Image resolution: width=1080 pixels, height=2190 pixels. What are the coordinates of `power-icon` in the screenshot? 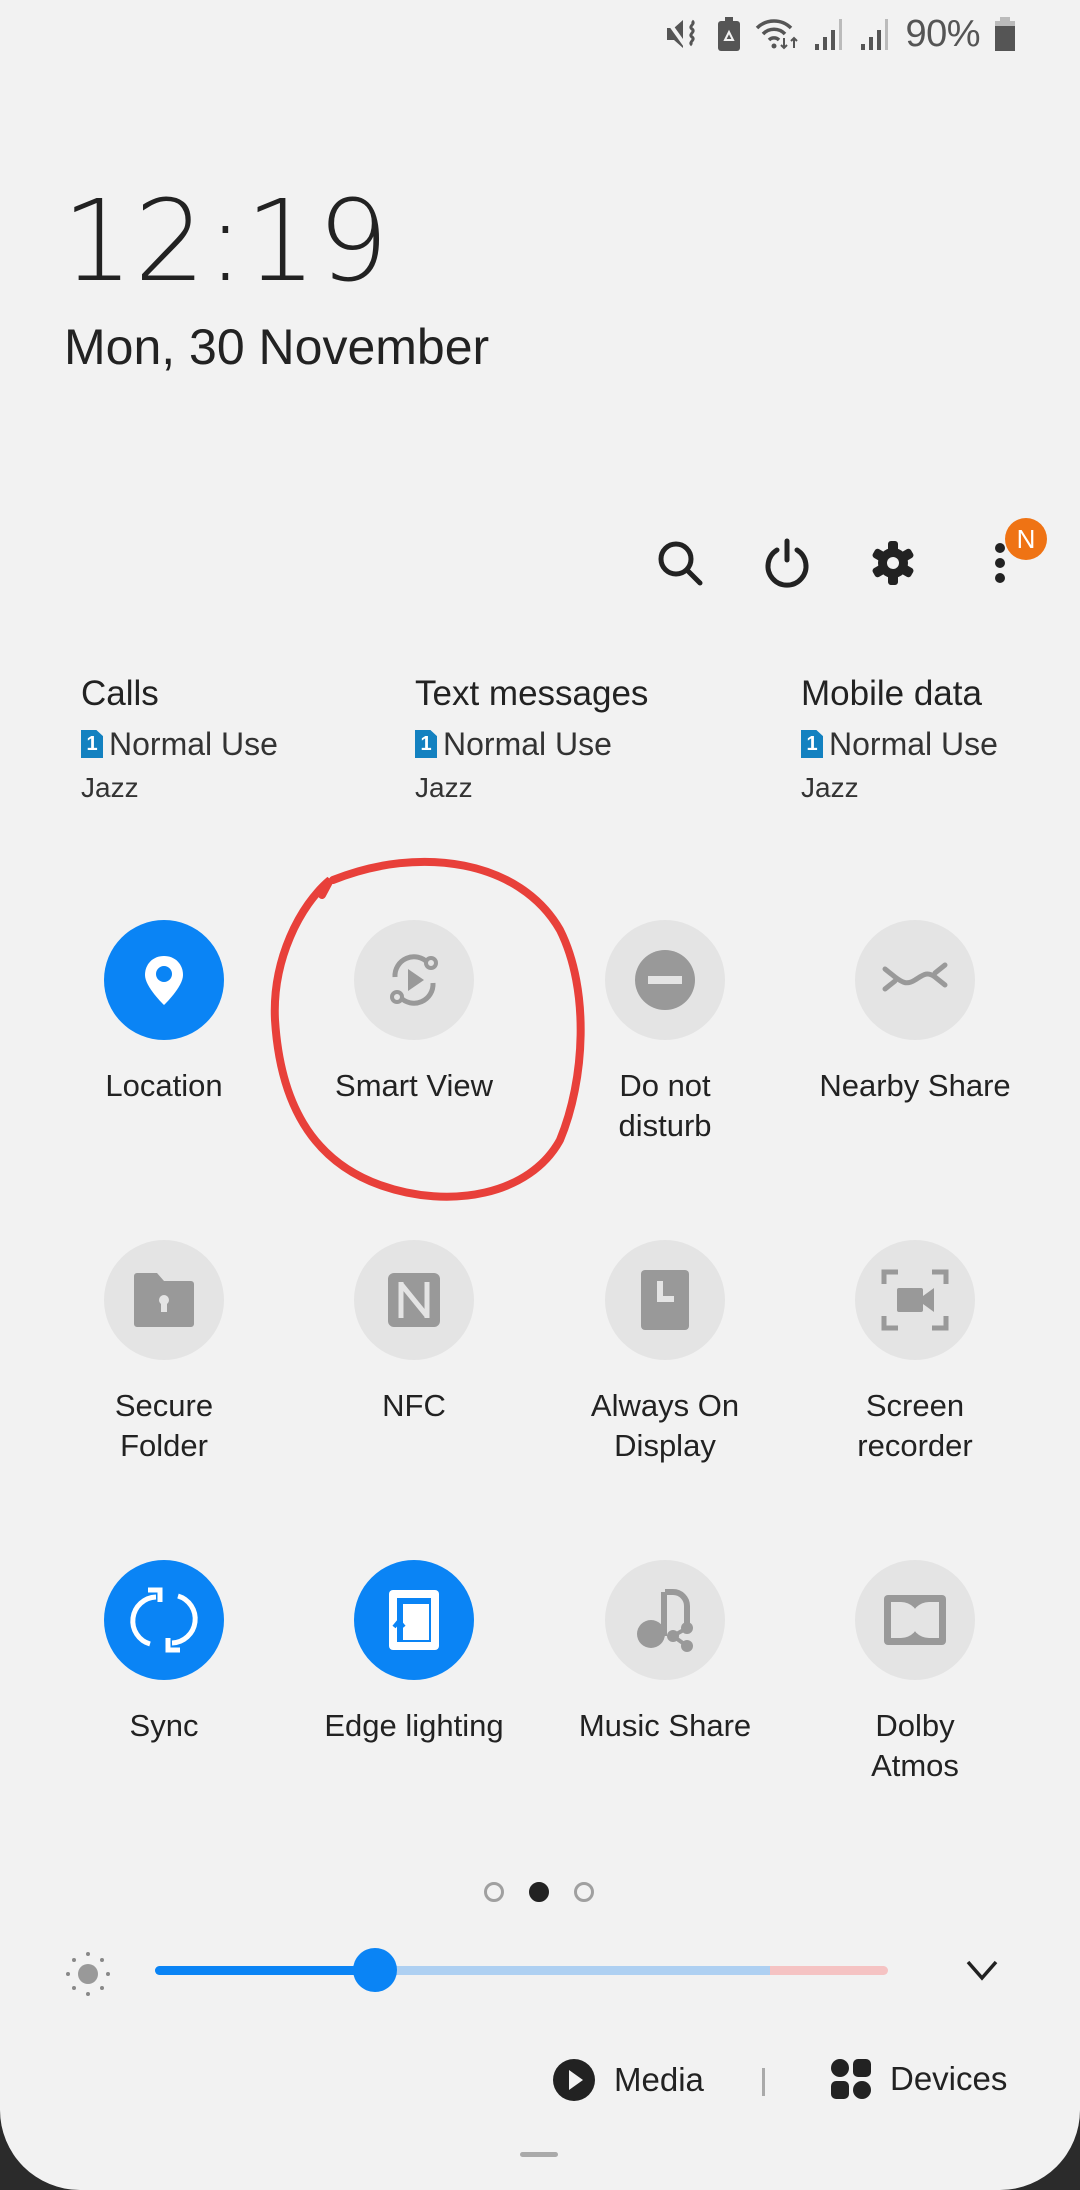 It's located at (787, 563).